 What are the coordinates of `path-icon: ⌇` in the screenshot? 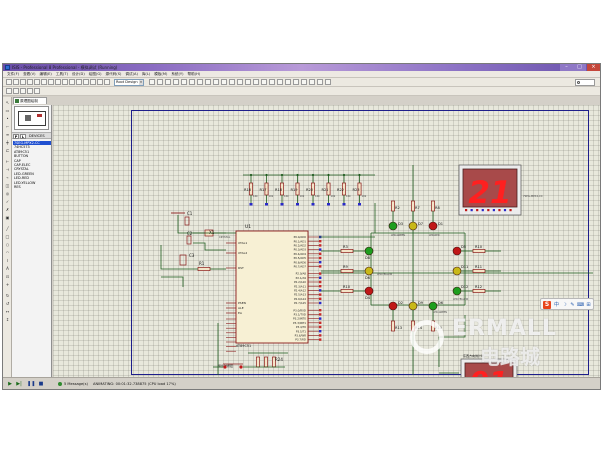 It's located at (7, 261).